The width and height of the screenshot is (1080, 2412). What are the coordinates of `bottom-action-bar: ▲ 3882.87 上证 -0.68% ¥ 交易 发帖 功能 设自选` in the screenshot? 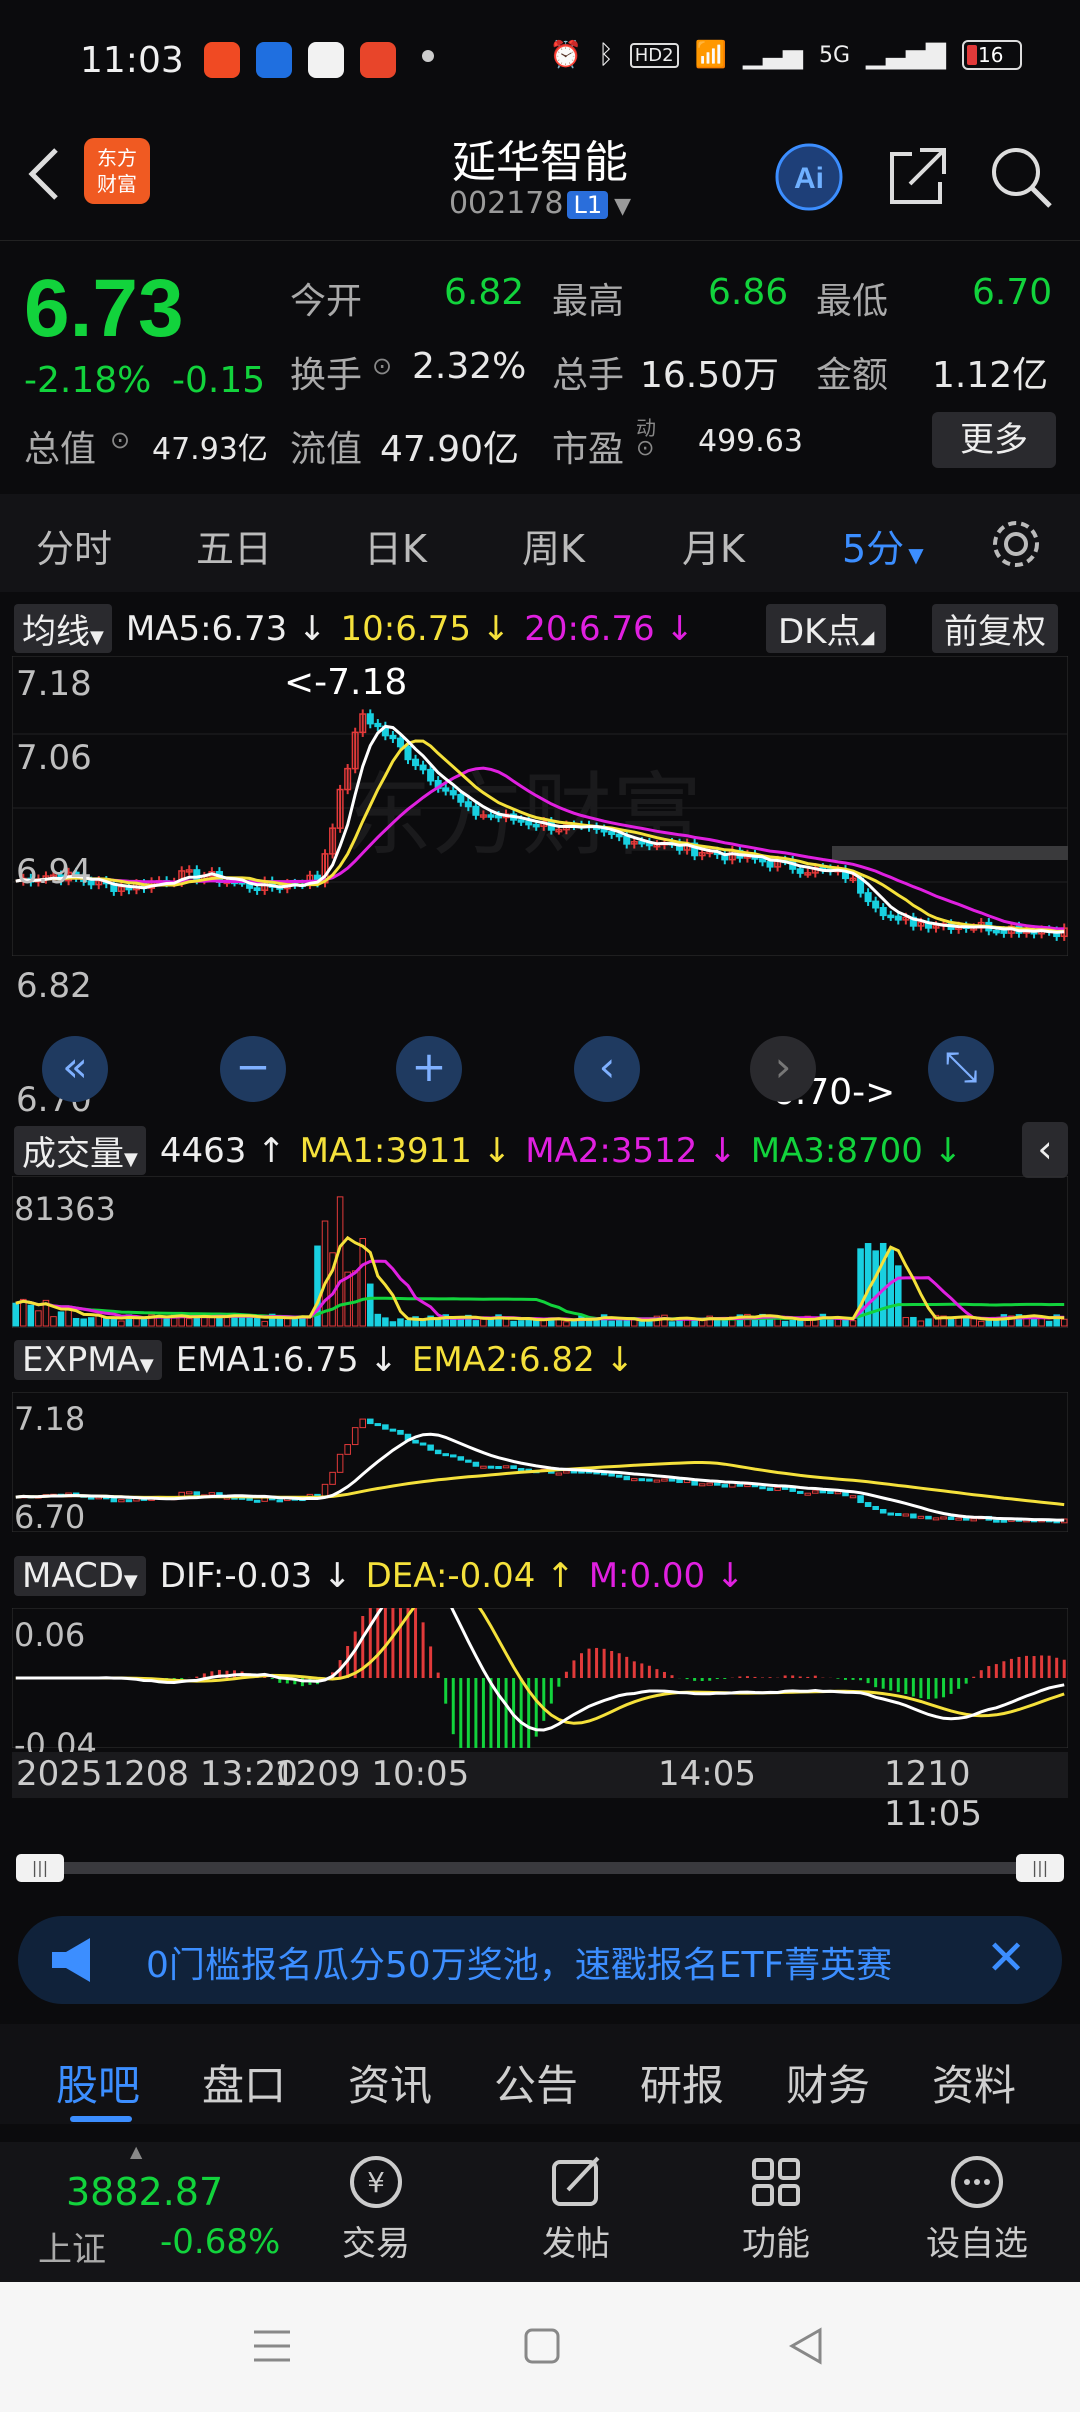 It's located at (540, 2212).